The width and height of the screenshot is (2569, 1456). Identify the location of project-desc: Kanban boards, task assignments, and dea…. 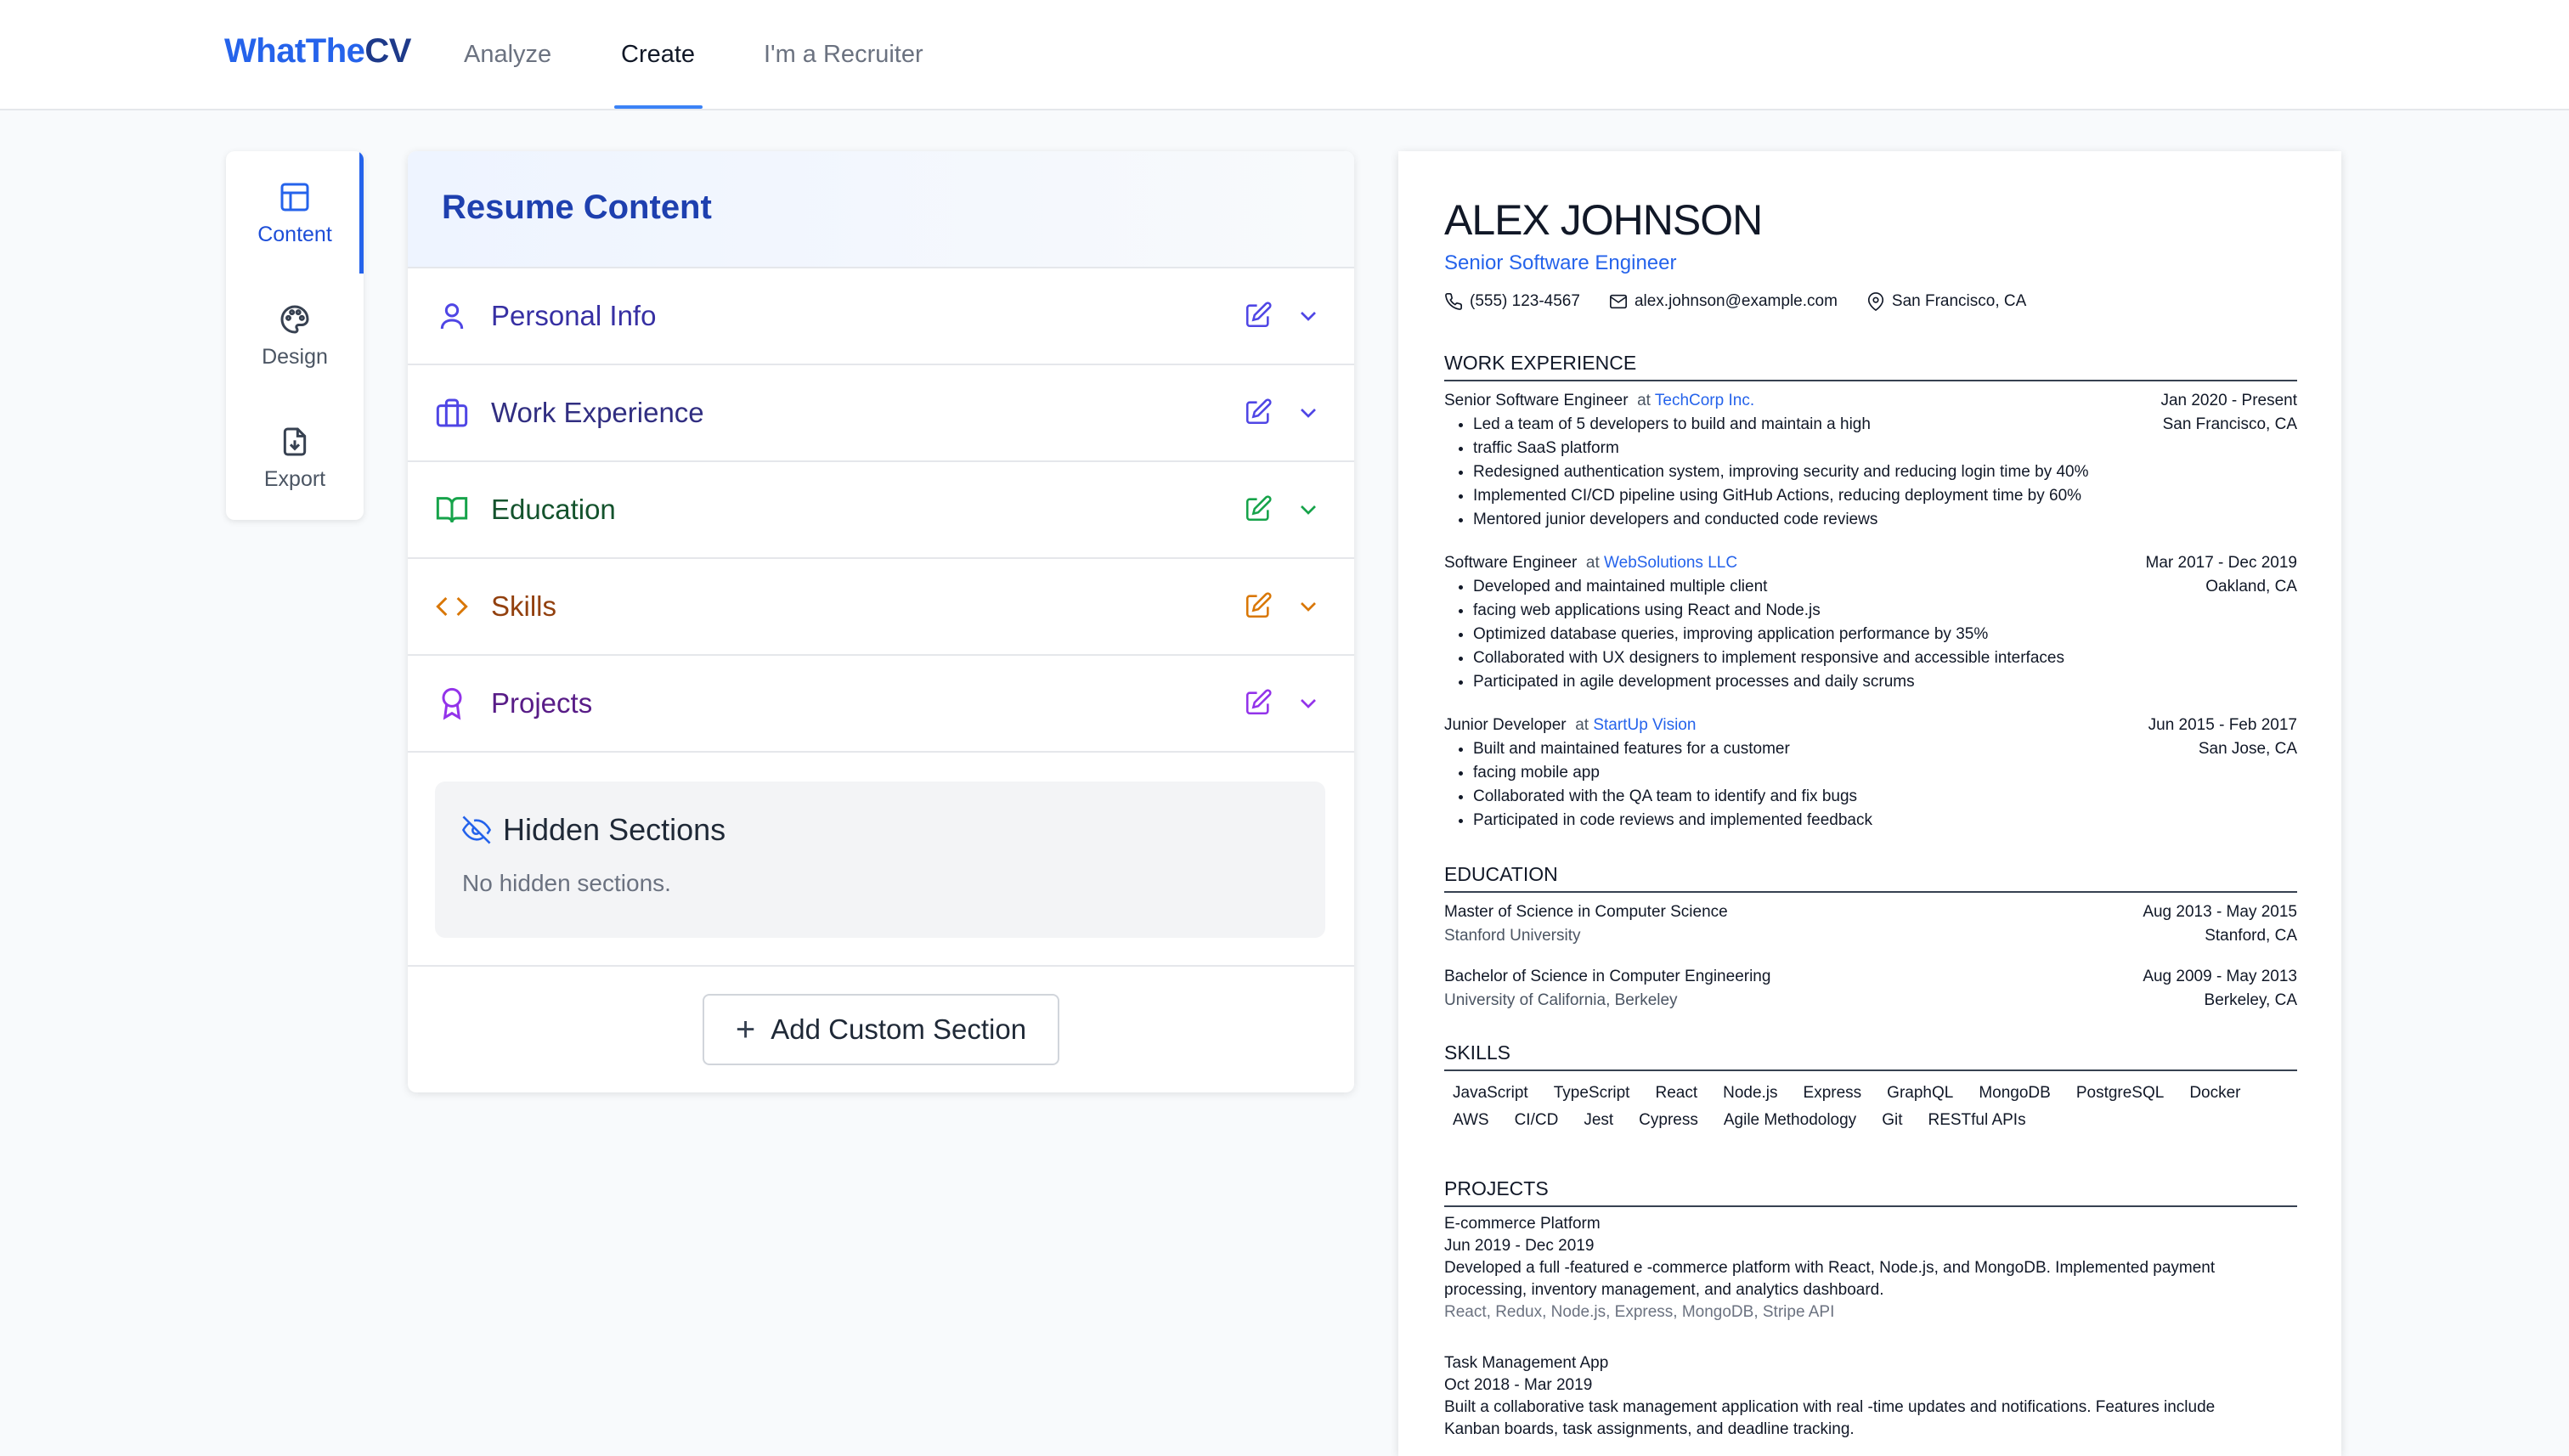
(1650, 1429).